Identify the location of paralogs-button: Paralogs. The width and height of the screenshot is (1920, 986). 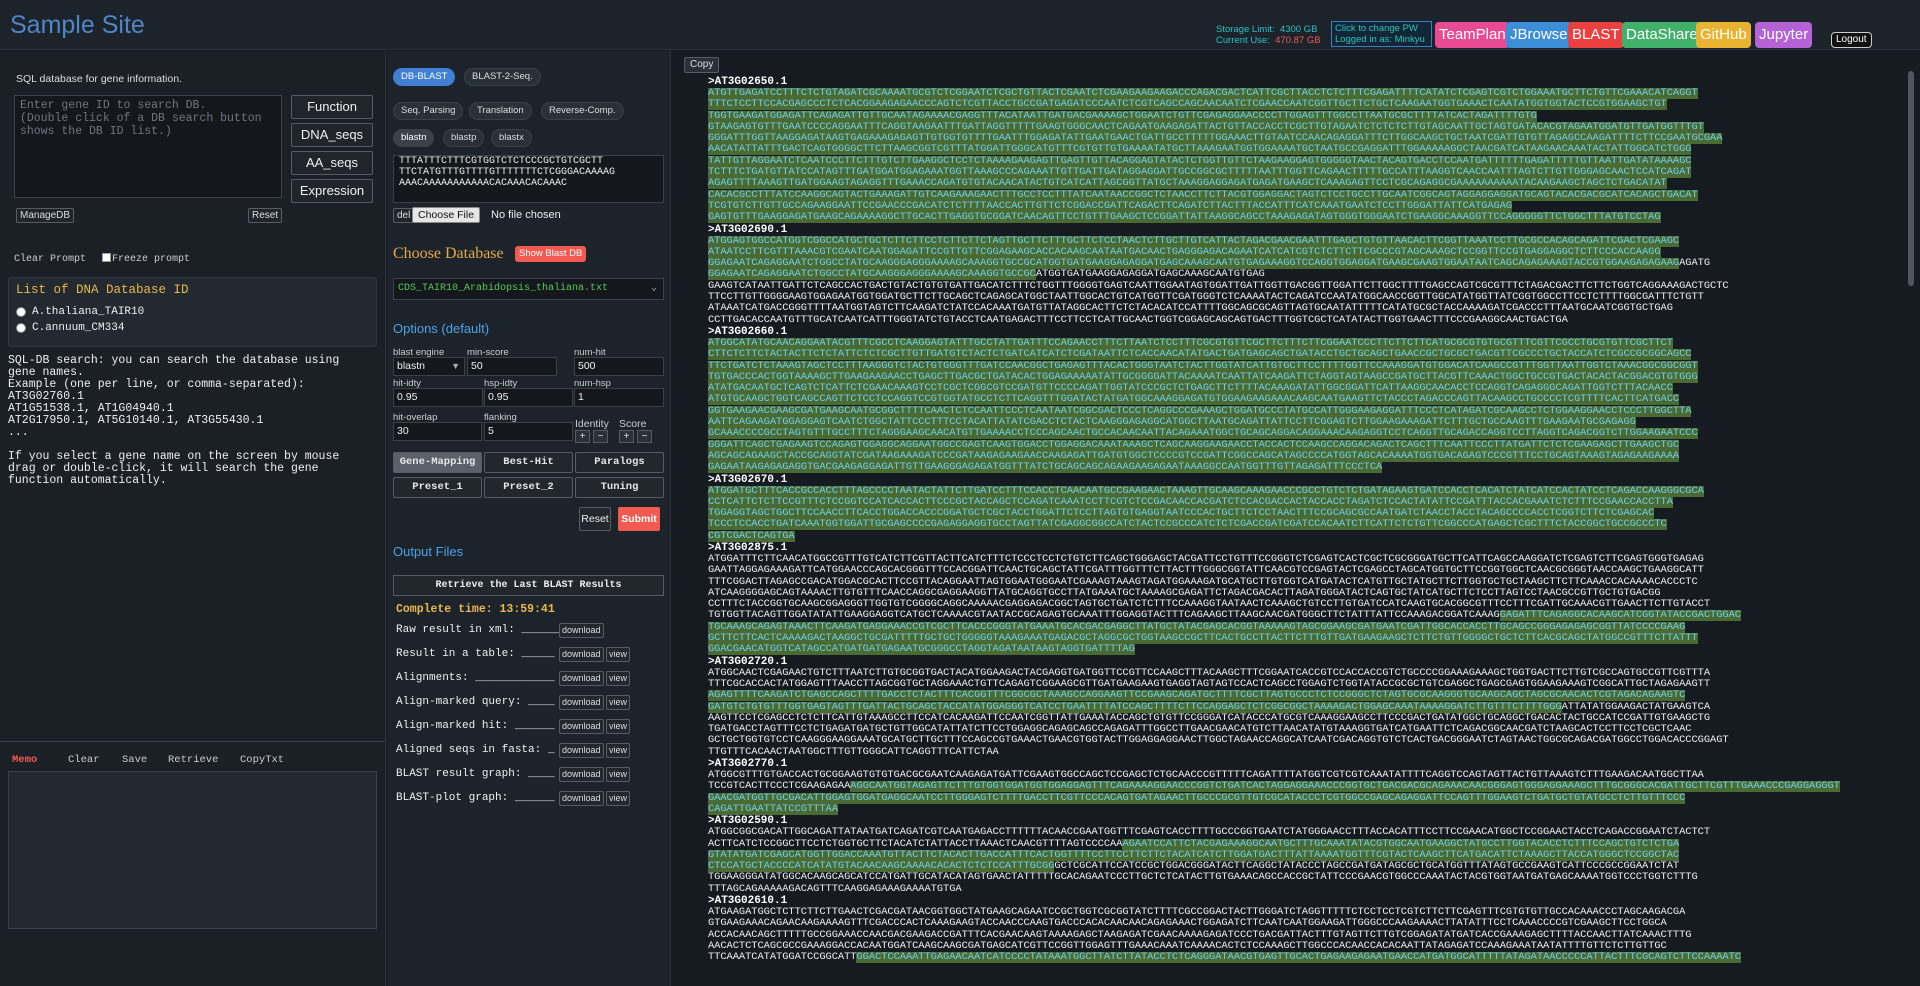
(619, 462).